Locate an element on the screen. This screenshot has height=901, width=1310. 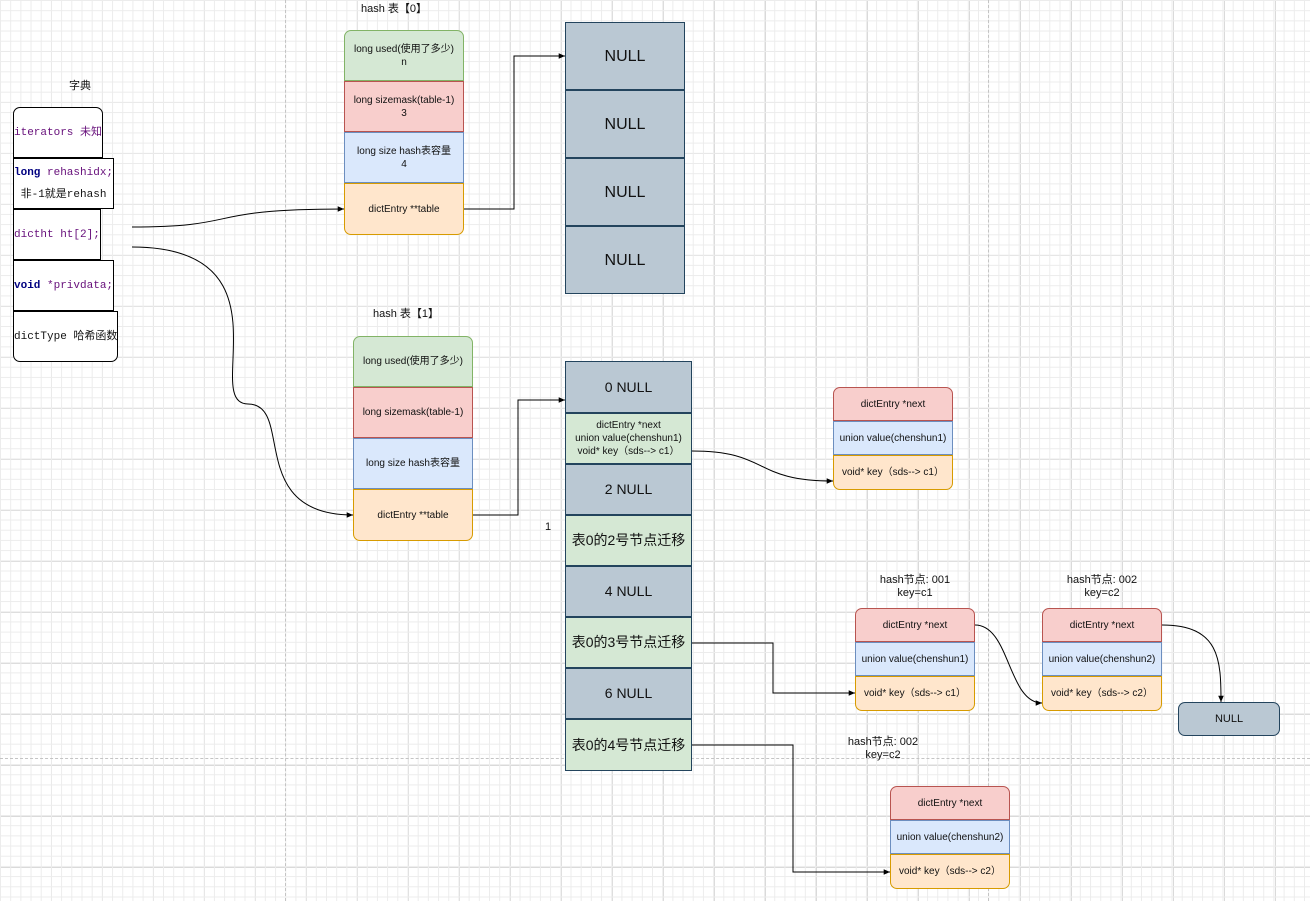
arrow-ht1-table-to-buckets is located at coordinates (519, 456).